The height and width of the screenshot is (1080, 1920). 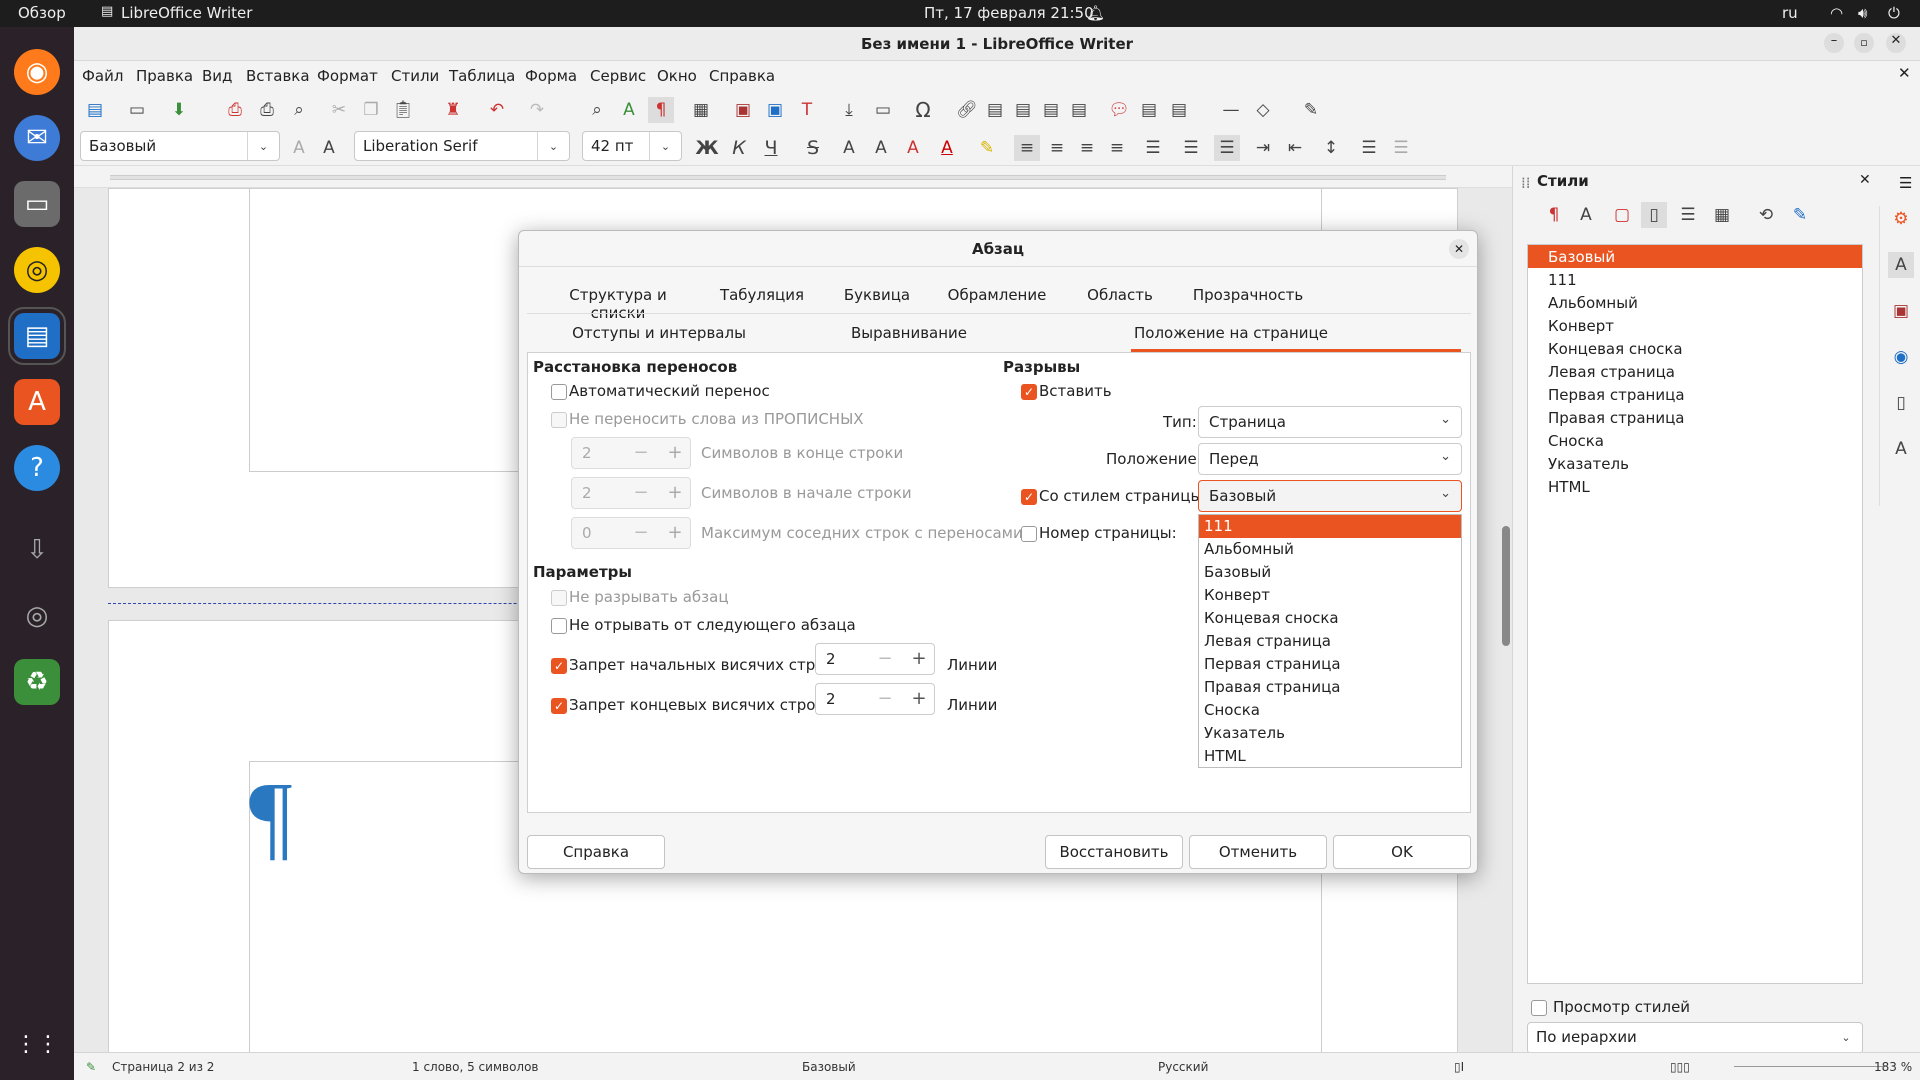 I want to click on menu-table: Таблица, so click(x=482, y=76).